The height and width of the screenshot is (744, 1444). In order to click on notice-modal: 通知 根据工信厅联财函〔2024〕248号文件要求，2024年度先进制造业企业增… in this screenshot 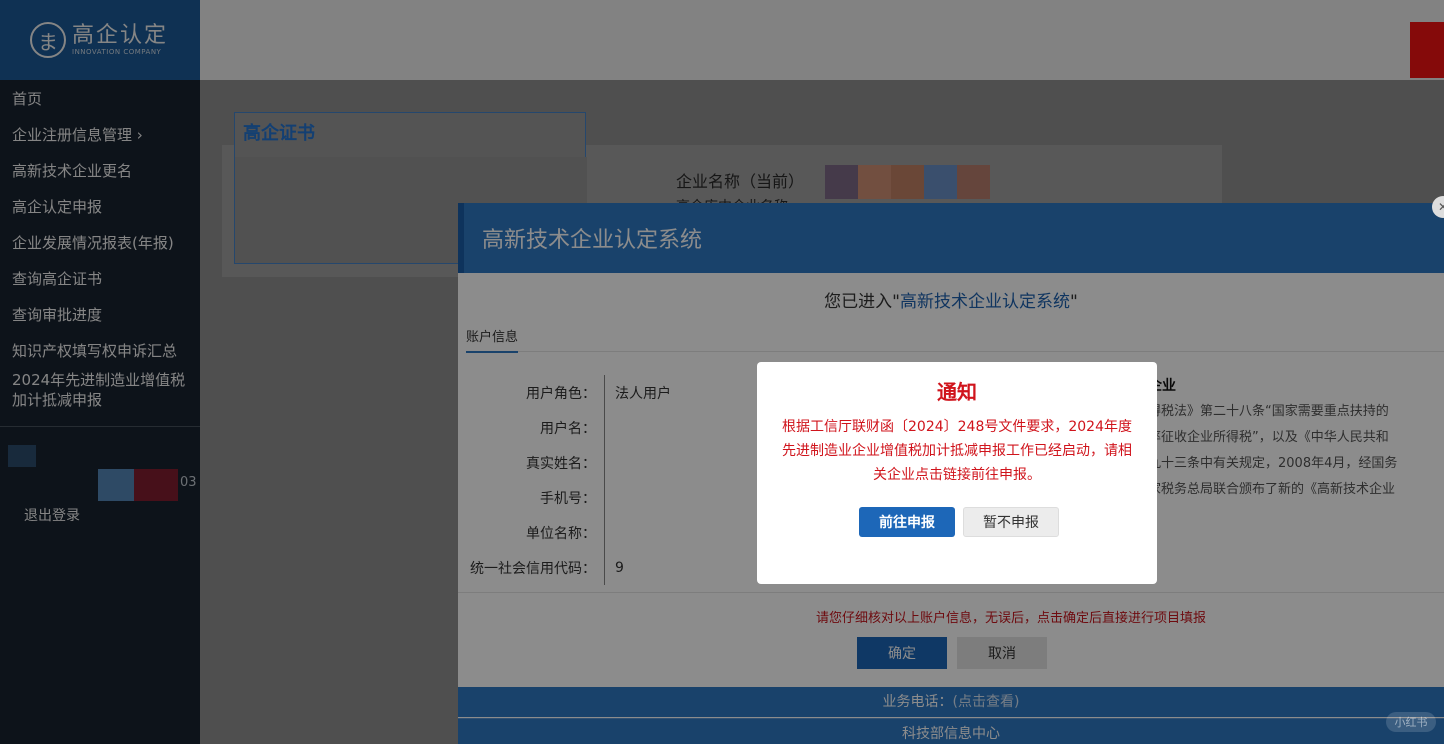, I will do `click(957, 473)`.